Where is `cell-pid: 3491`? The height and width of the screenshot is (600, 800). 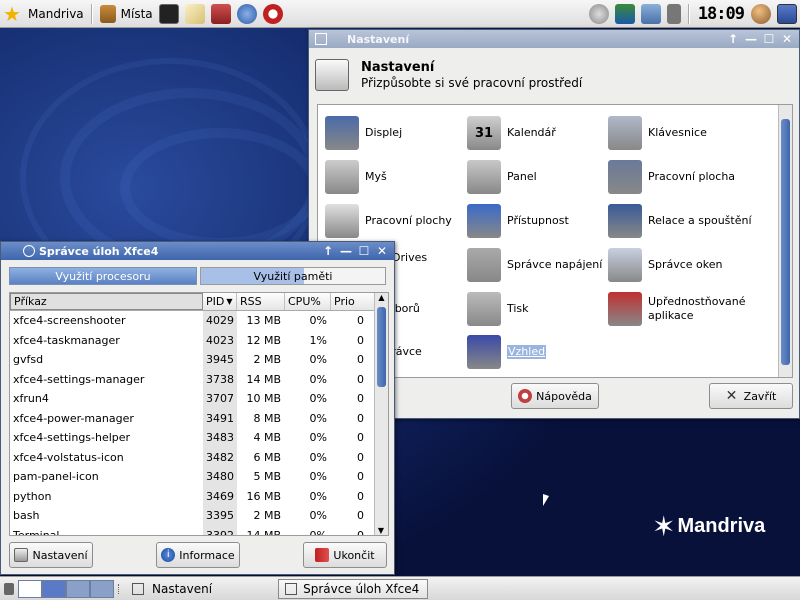
cell-pid: 3491 is located at coordinates (220, 418).